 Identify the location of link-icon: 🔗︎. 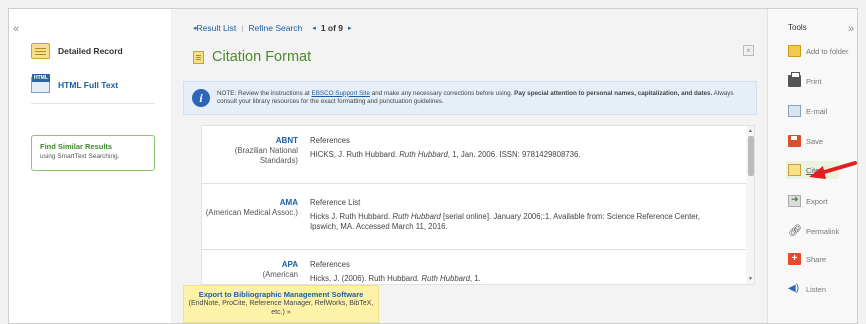
(795, 231).